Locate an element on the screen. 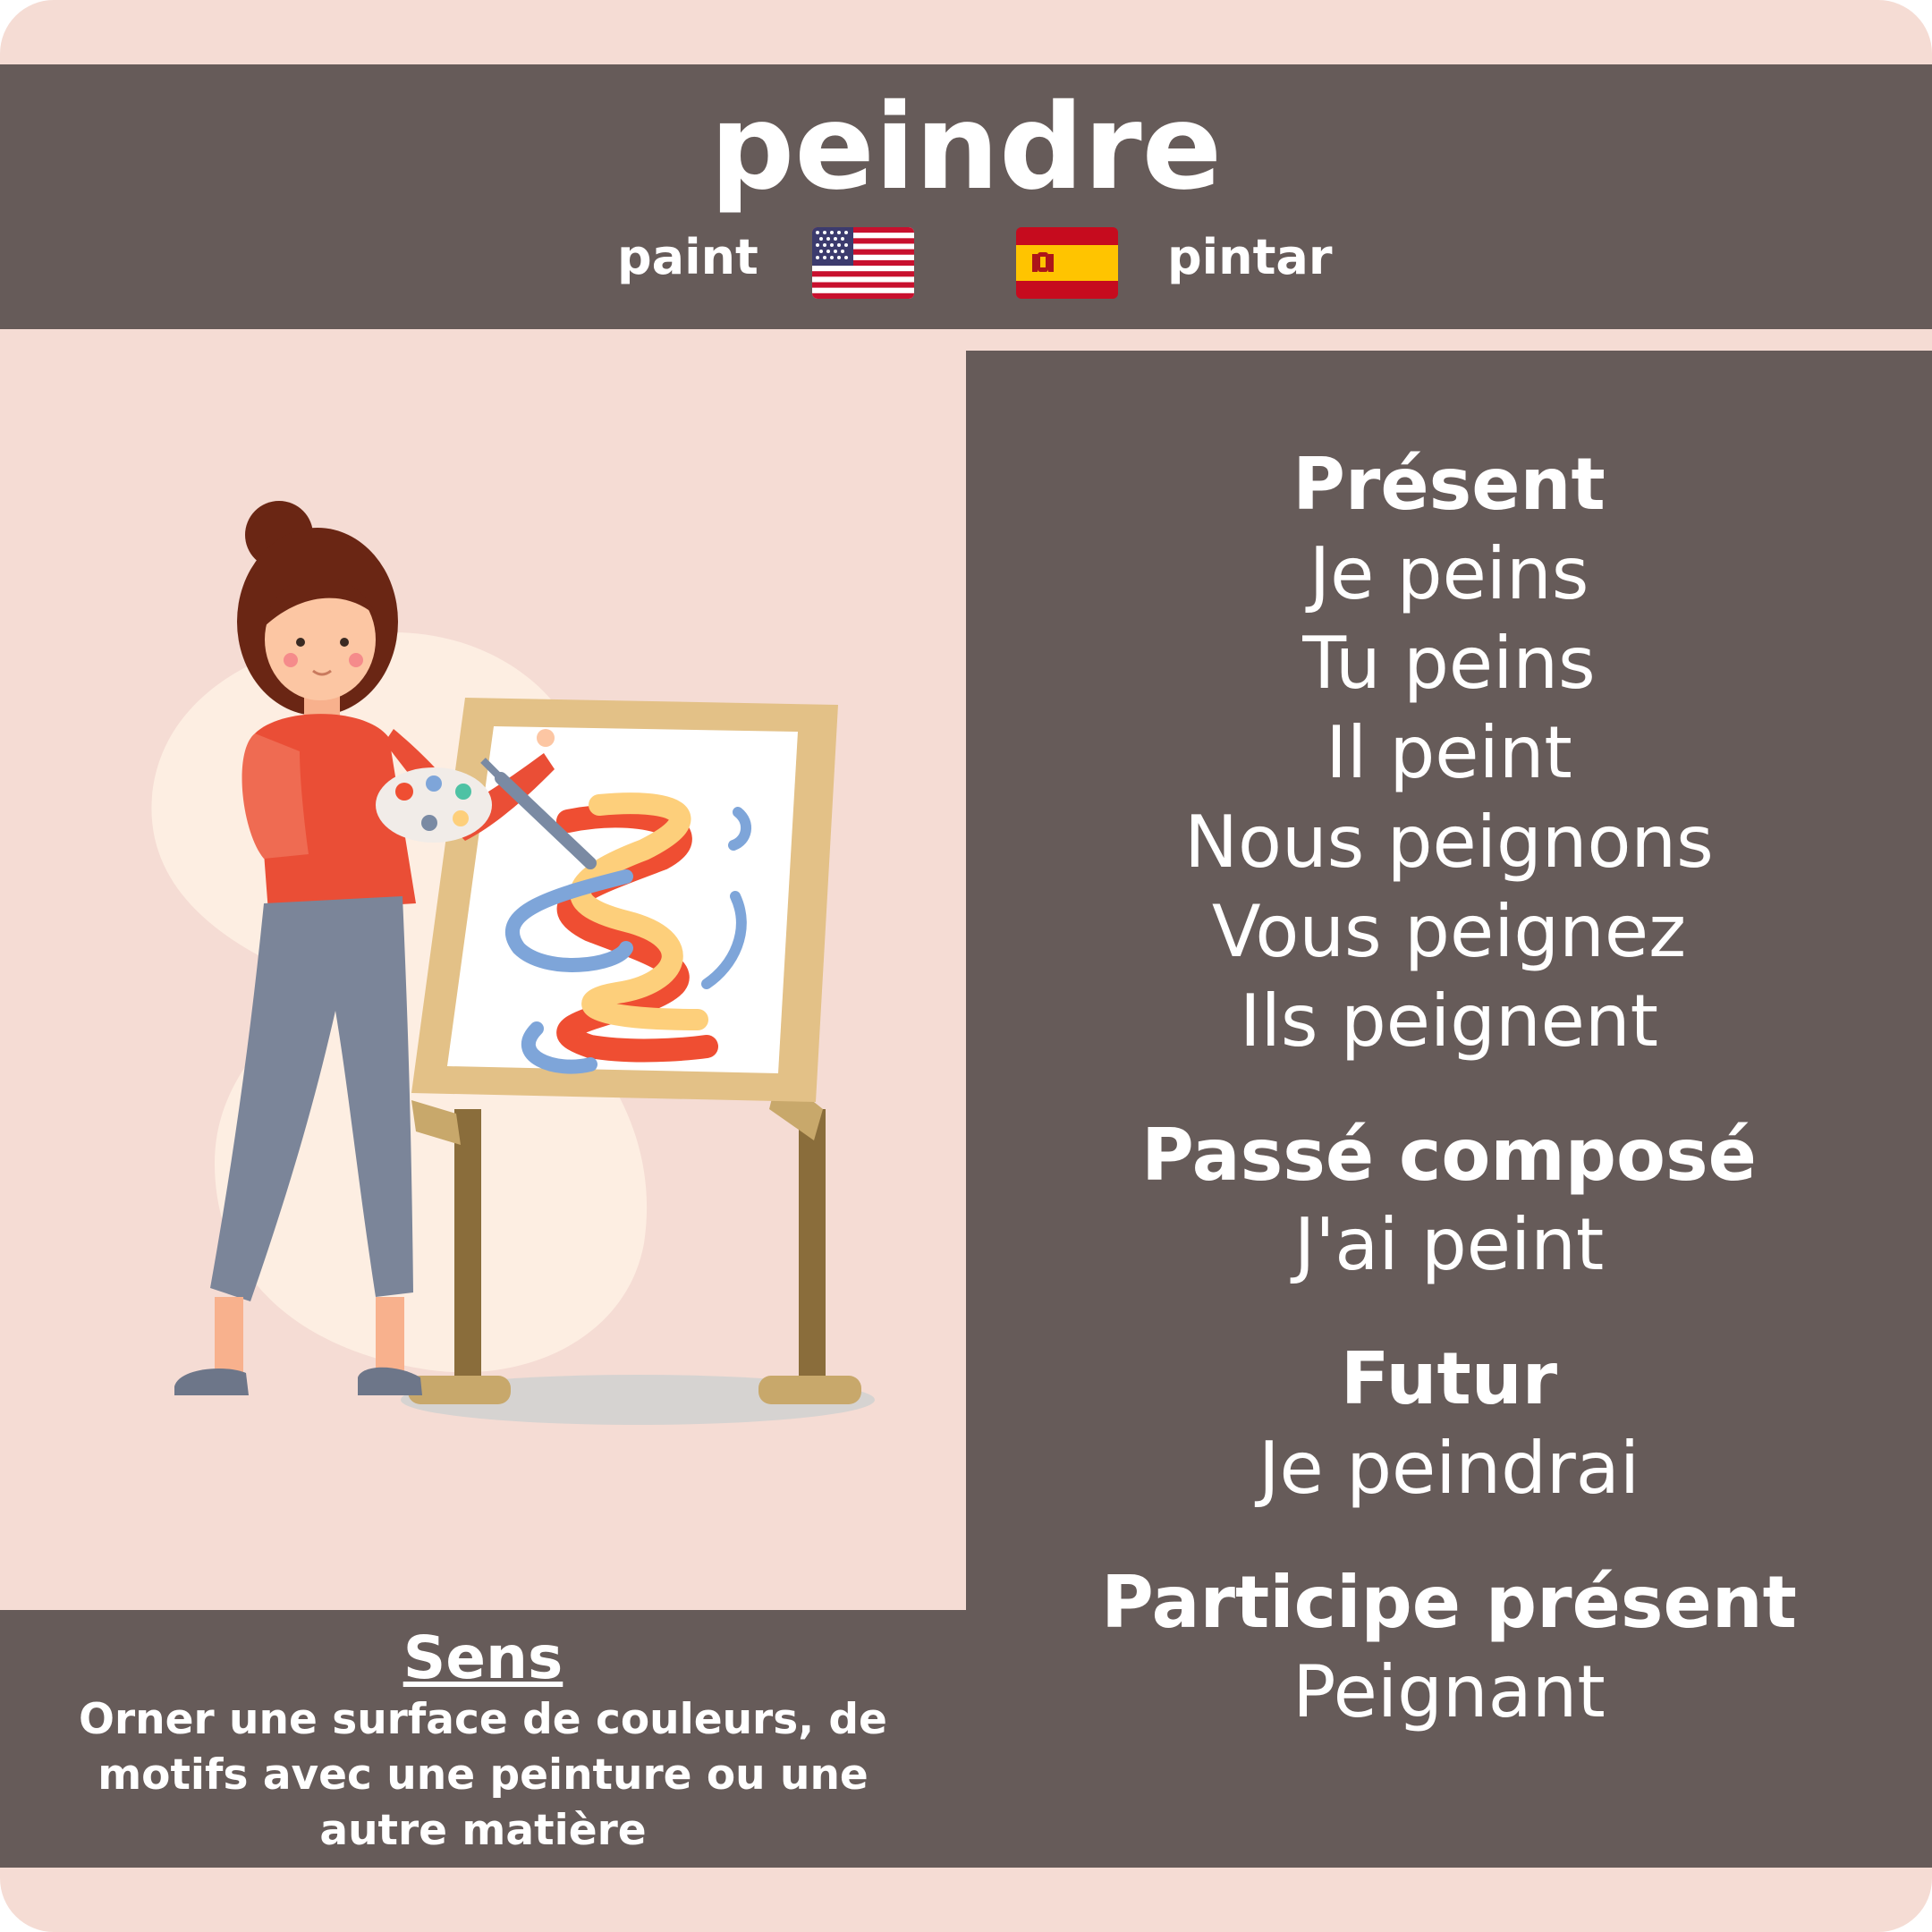  sens-line: Orner une surface de couleurs, de is located at coordinates (483, 1719).